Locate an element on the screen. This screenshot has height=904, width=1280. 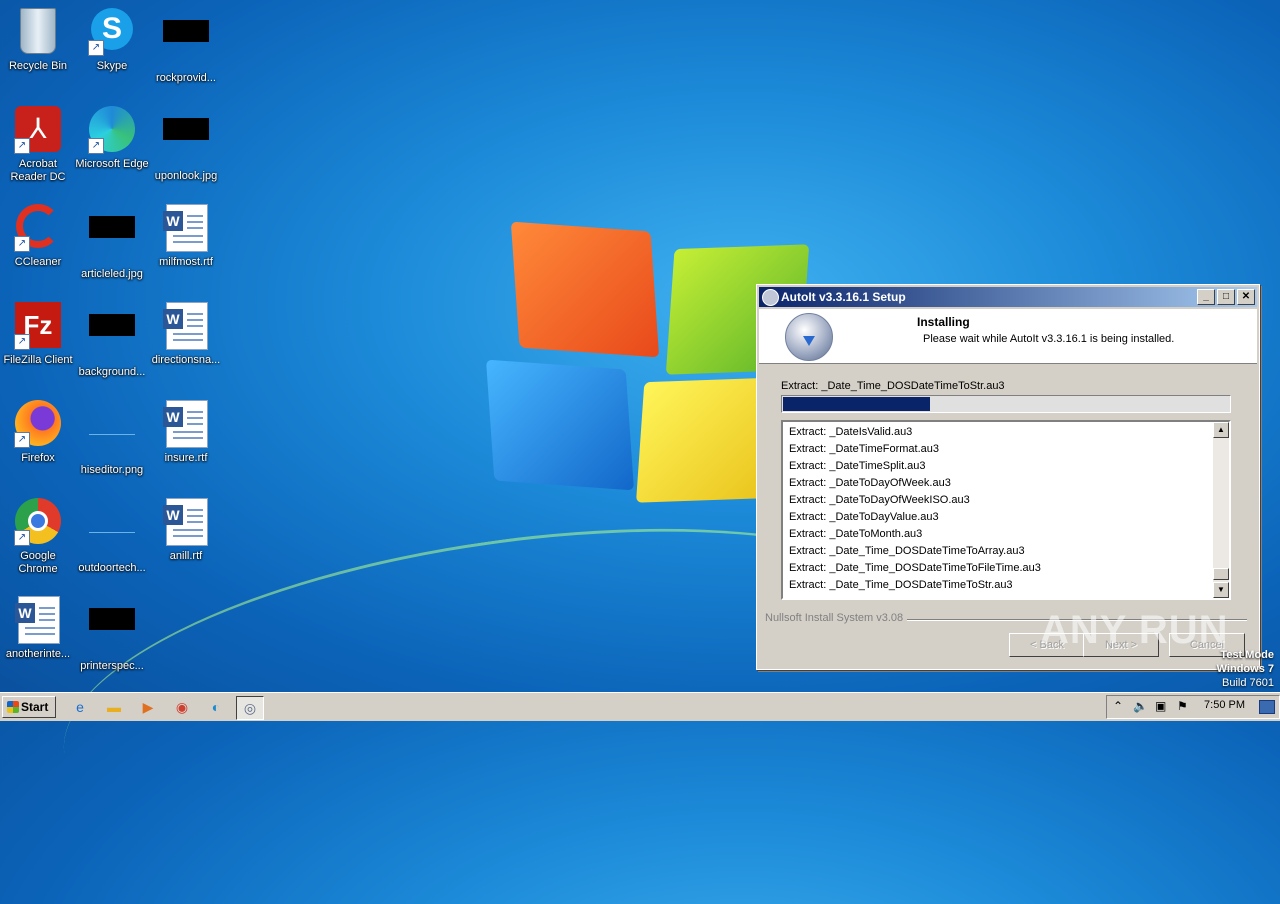
autoit-setup-taskbar-button: ◎ is located at coordinates (250, 708).